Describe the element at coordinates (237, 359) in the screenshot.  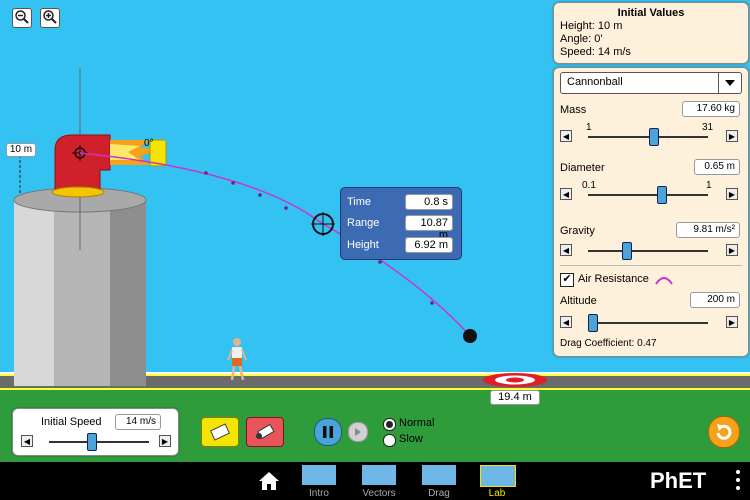
I see `person-figure` at that location.